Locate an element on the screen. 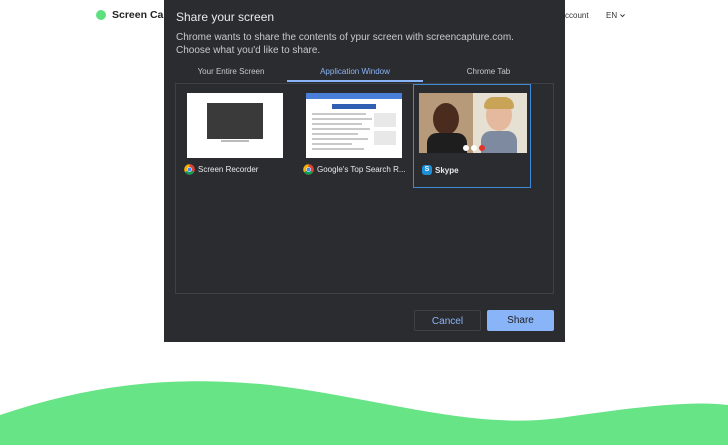 This screenshot has width=728, height=445. language-selector: EN is located at coordinates (616, 15).